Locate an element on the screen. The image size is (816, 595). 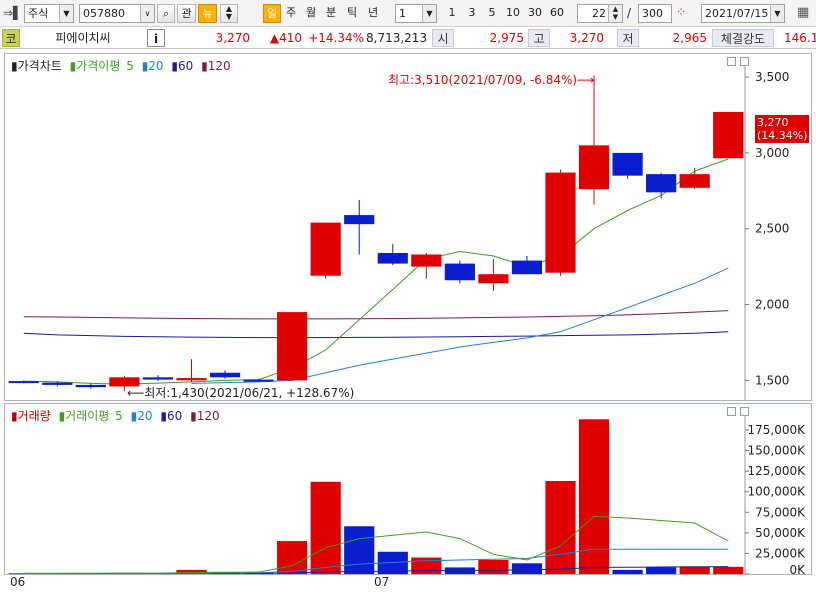
date-value: 2021/07/15 is located at coordinates (737, 13).